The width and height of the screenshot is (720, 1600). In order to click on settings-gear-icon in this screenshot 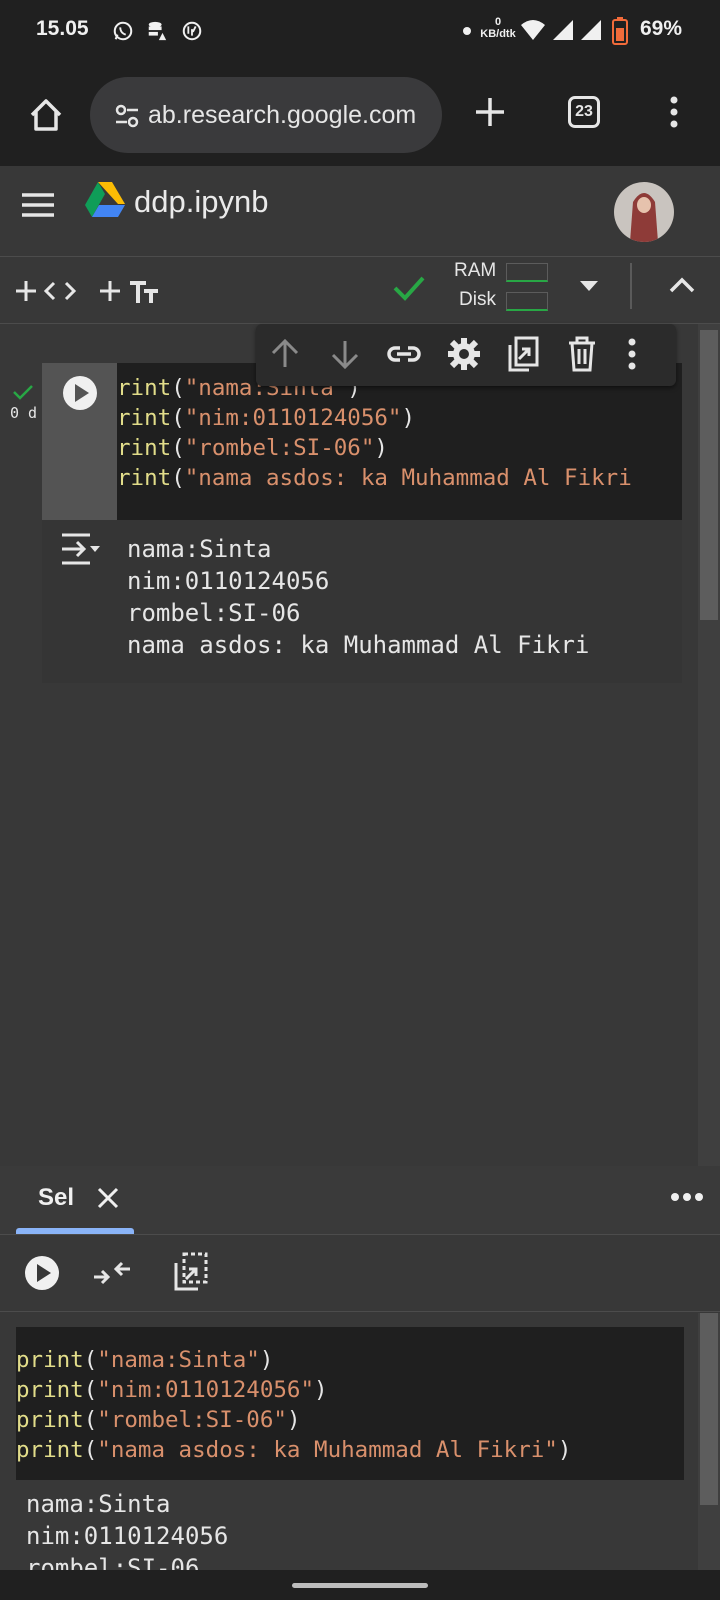, I will do `click(464, 354)`.